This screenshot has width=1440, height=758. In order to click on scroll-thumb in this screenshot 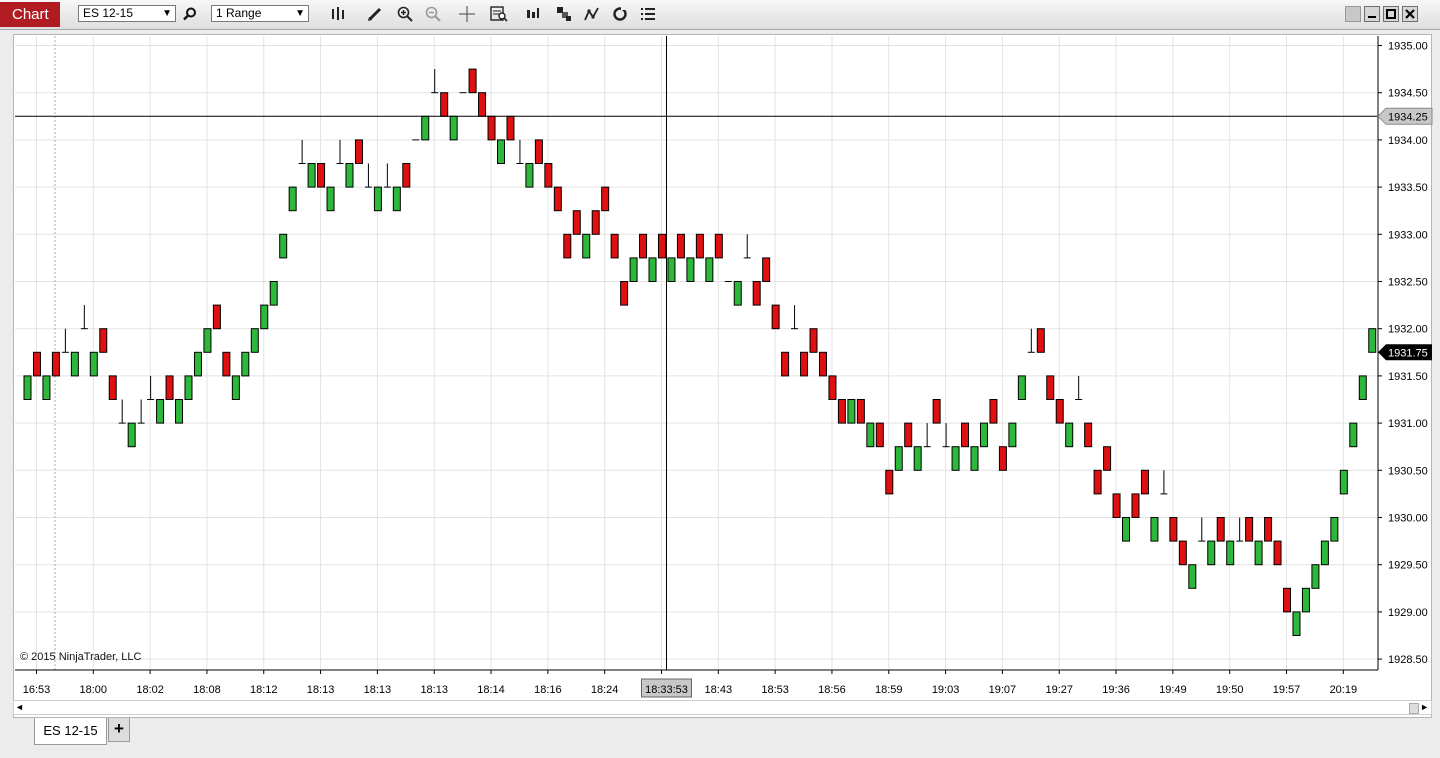, I will do `click(1414, 708)`.